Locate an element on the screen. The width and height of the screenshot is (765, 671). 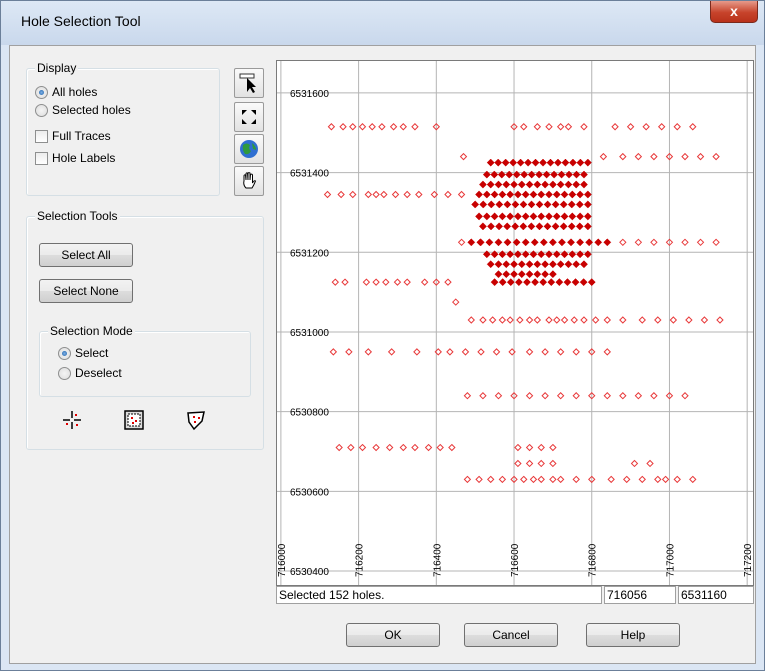
radio-mode-select-indicator is located at coordinates (64, 353).